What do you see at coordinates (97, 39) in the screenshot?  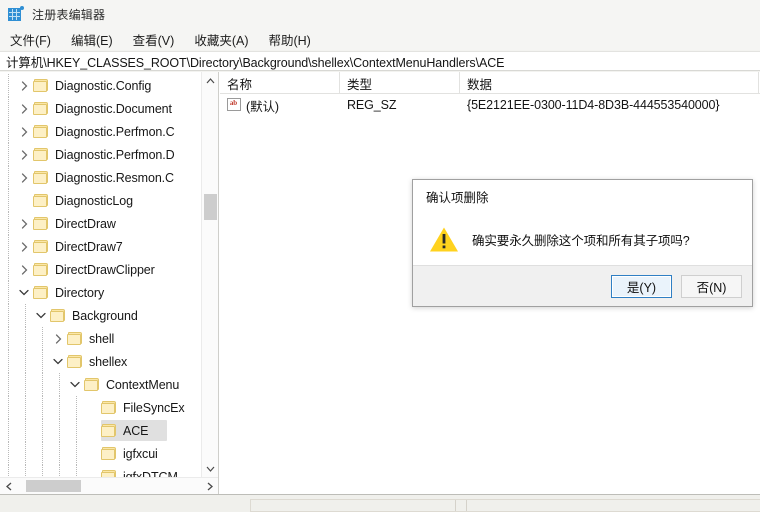 I see `menu-edit: 编辑(E)` at bounding box center [97, 39].